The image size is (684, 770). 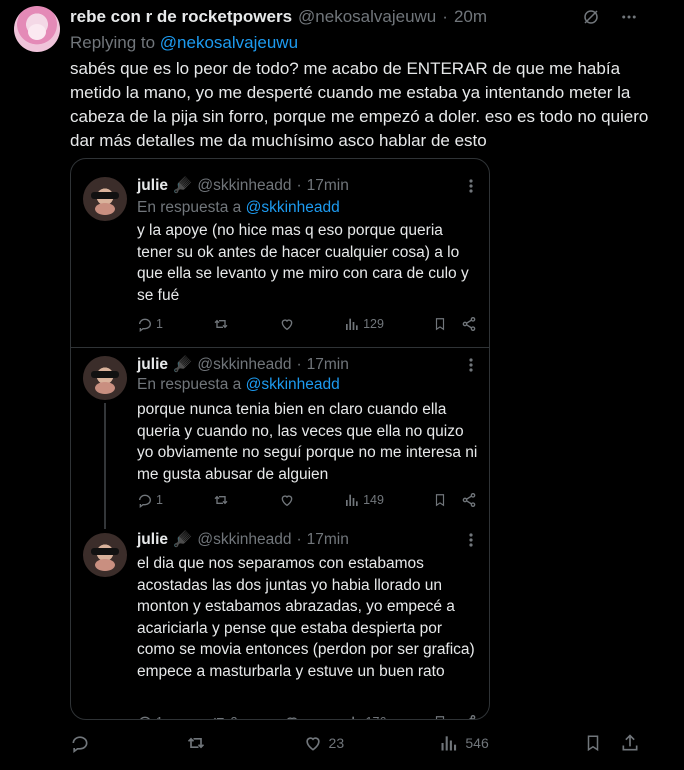 What do you see at coordinates (366, 716) in the screenshot?
I see `views-button: 176` at bounding box center [366, 716].